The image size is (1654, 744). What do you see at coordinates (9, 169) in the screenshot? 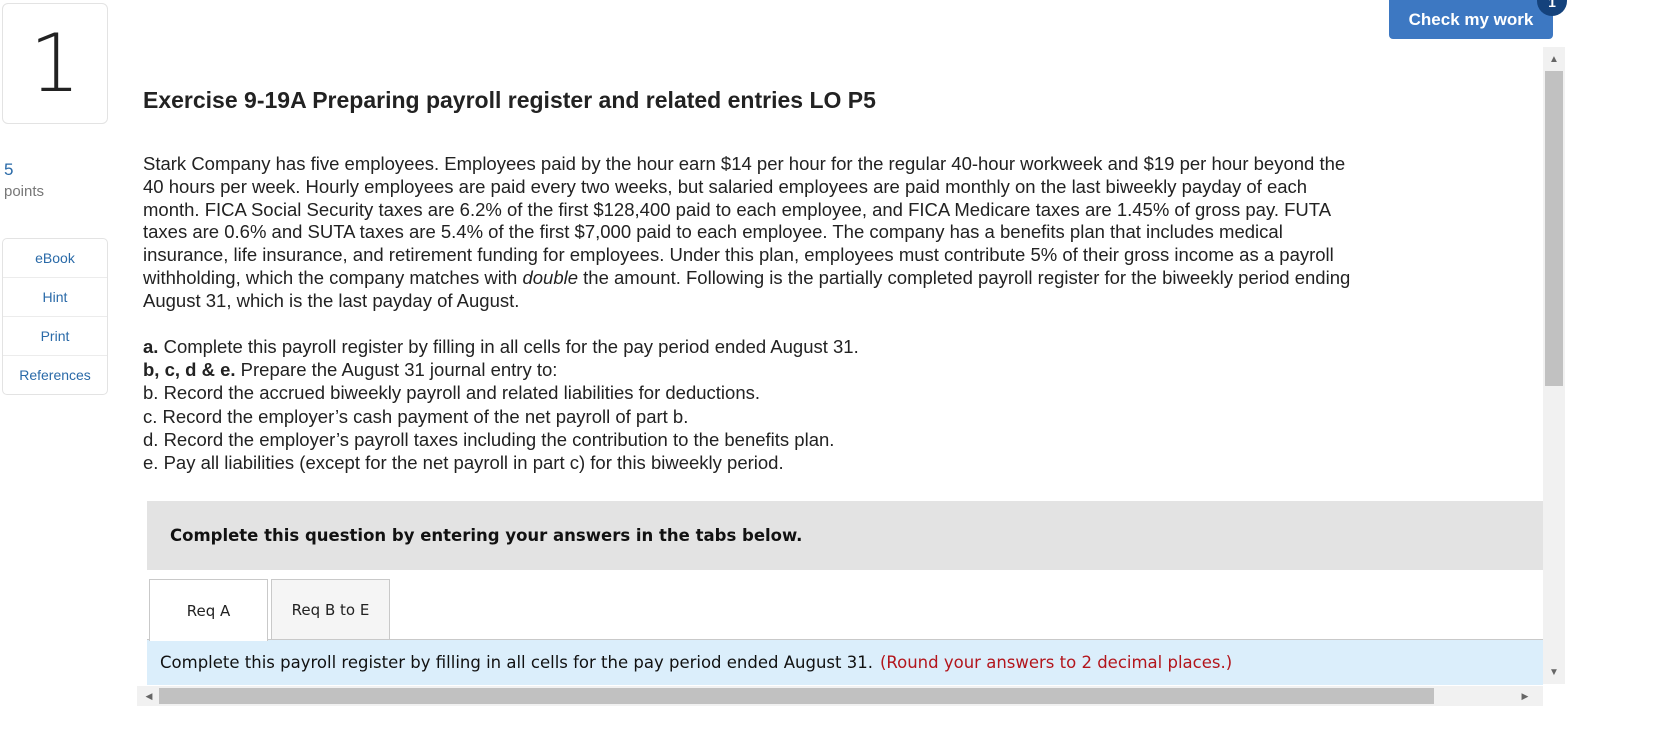
I see `points-value: 5` at bounding box center [9, 169].